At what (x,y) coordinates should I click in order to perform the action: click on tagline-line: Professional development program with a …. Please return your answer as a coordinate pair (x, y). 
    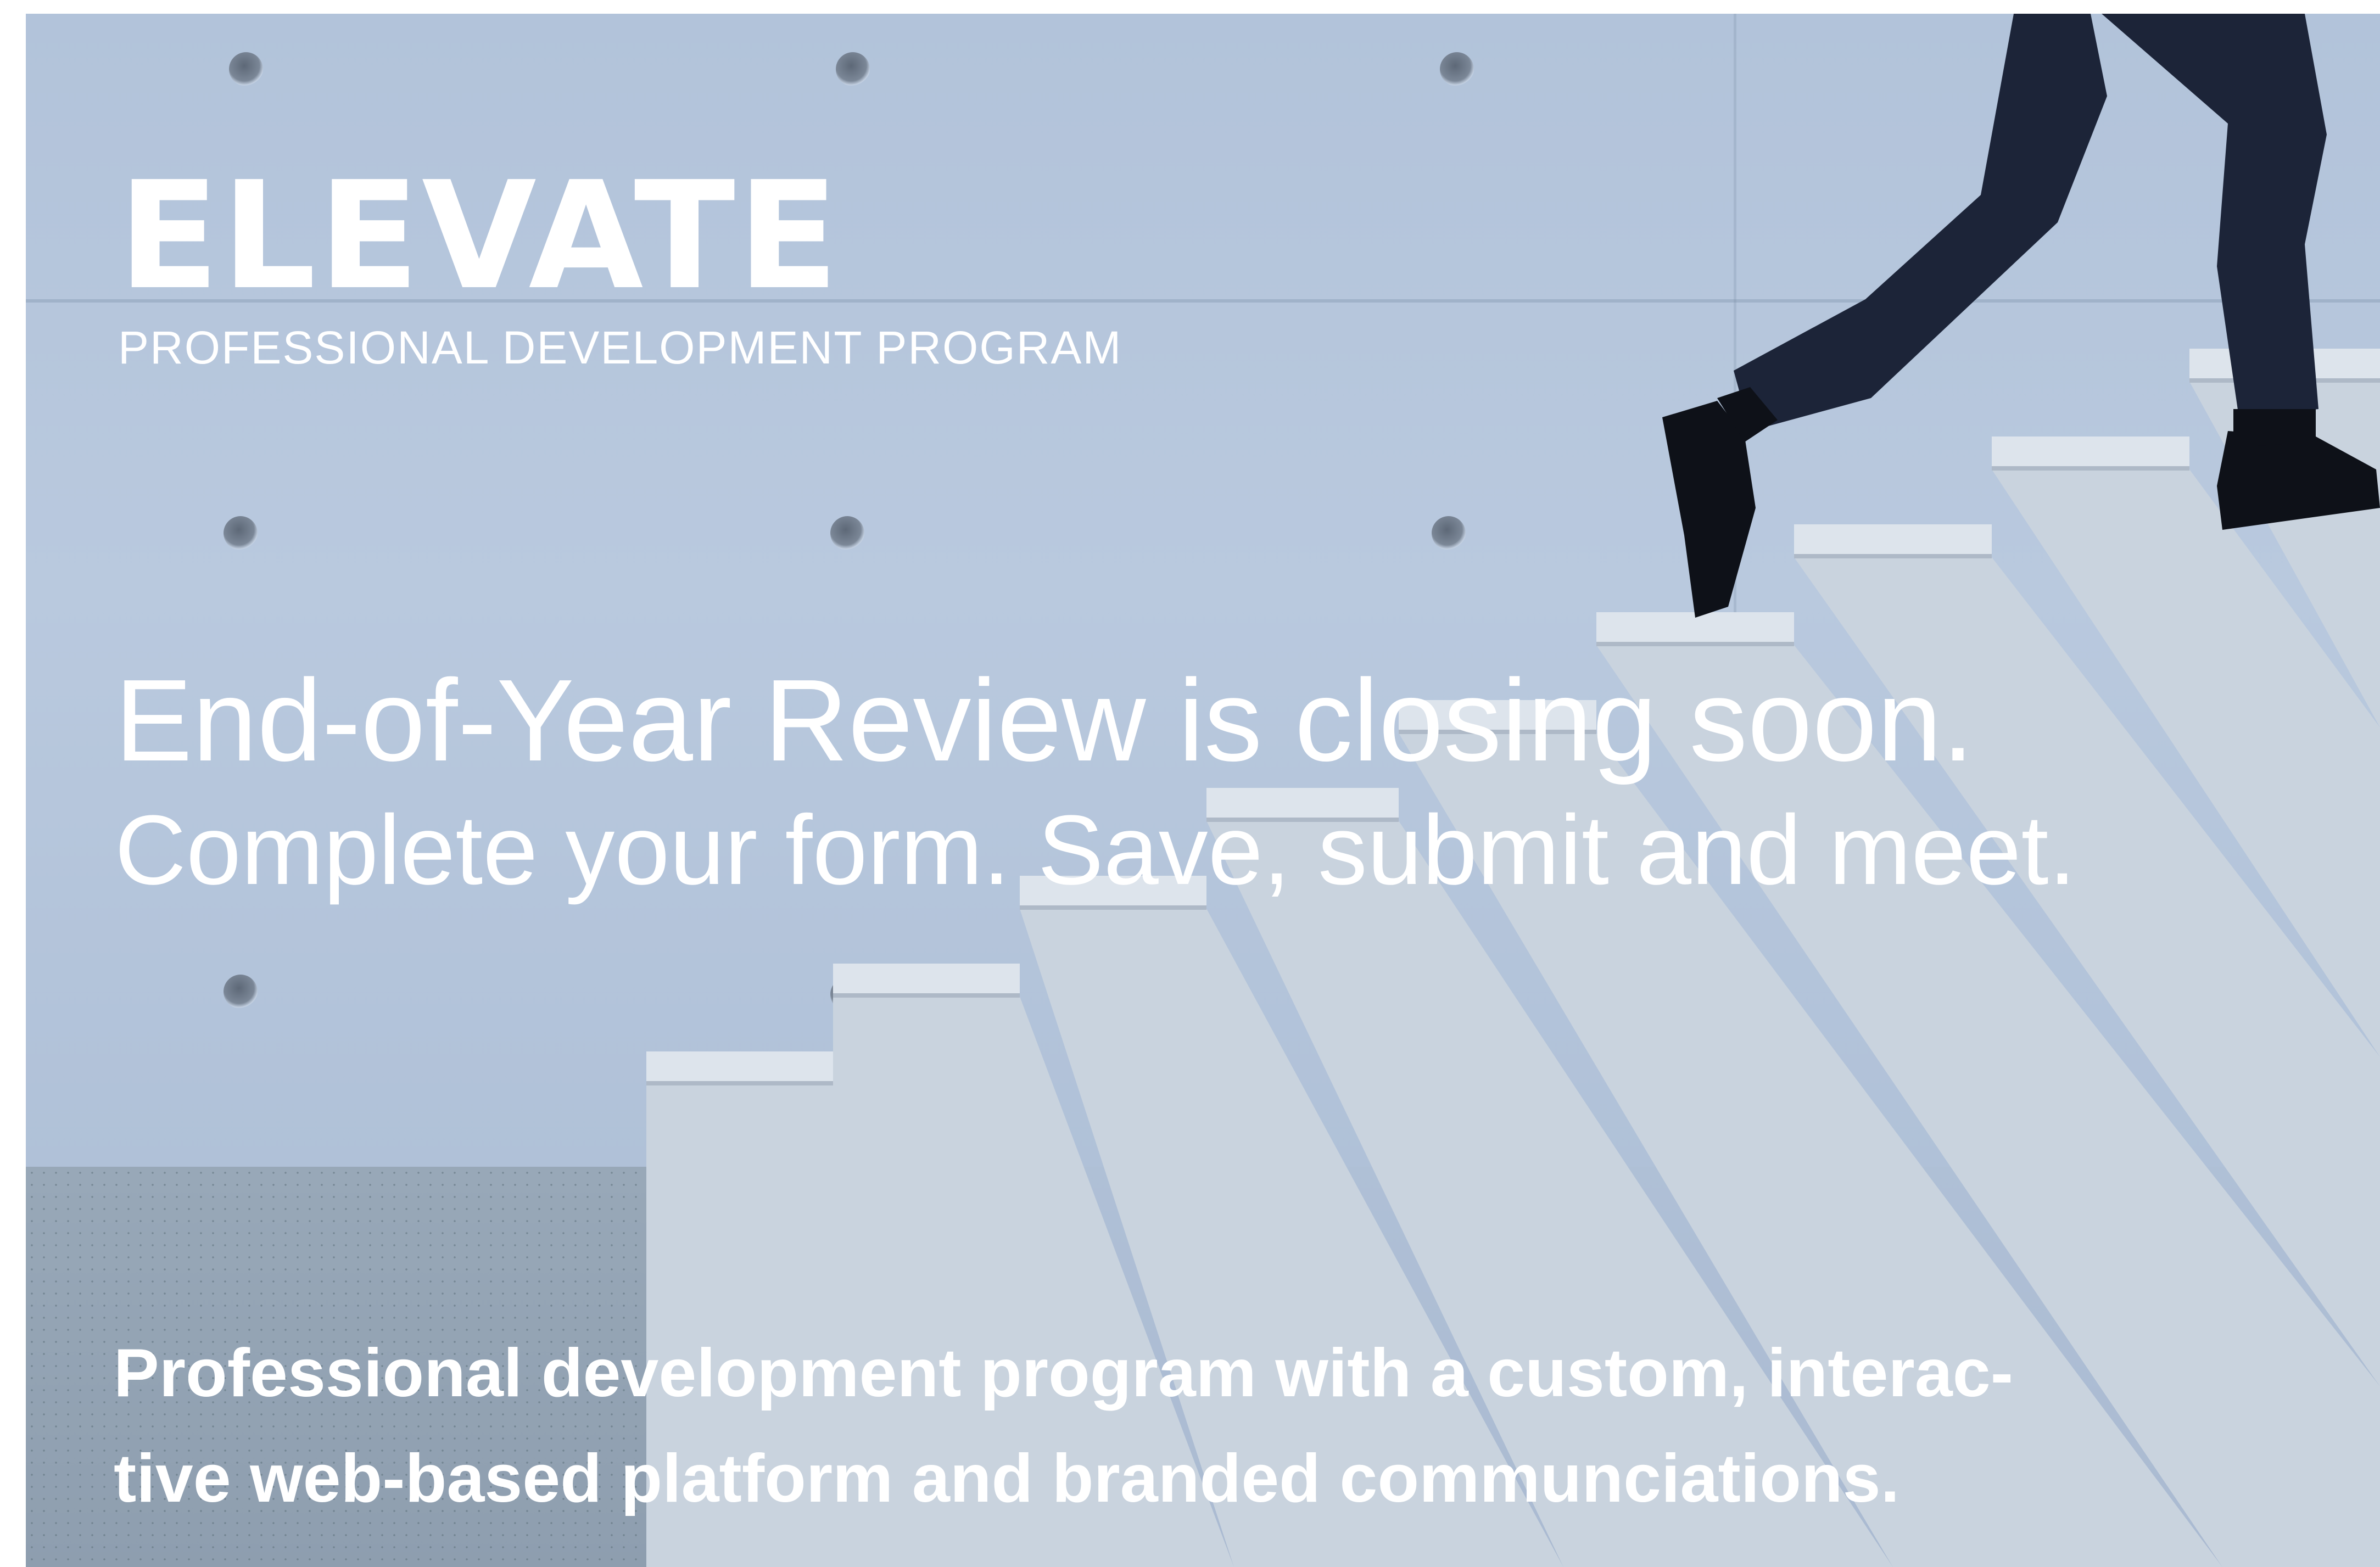
    Looking at the image, I should click on (1063, 1373).